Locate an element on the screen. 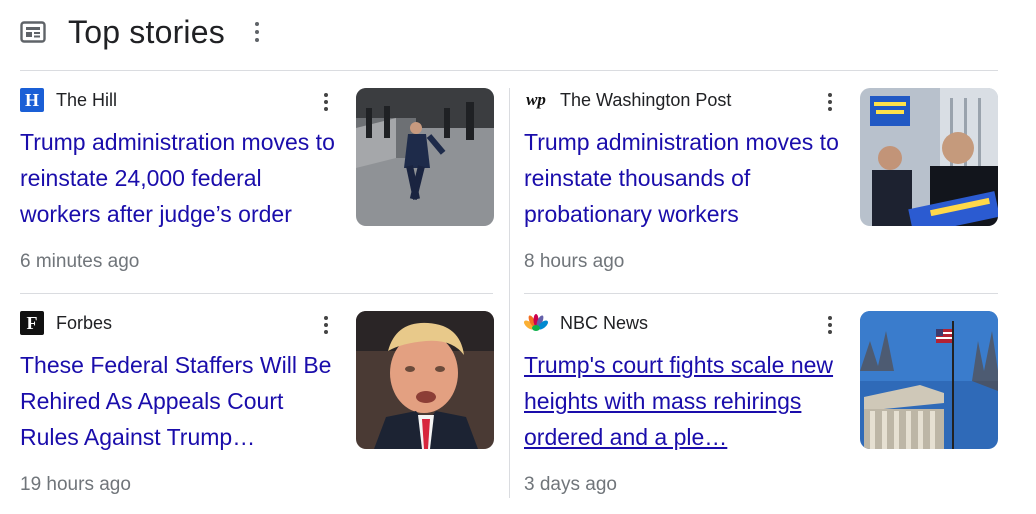 The width and height of the screenshot is (1036, 514). the-hill-logo: H is located at coordinates (32, 100).